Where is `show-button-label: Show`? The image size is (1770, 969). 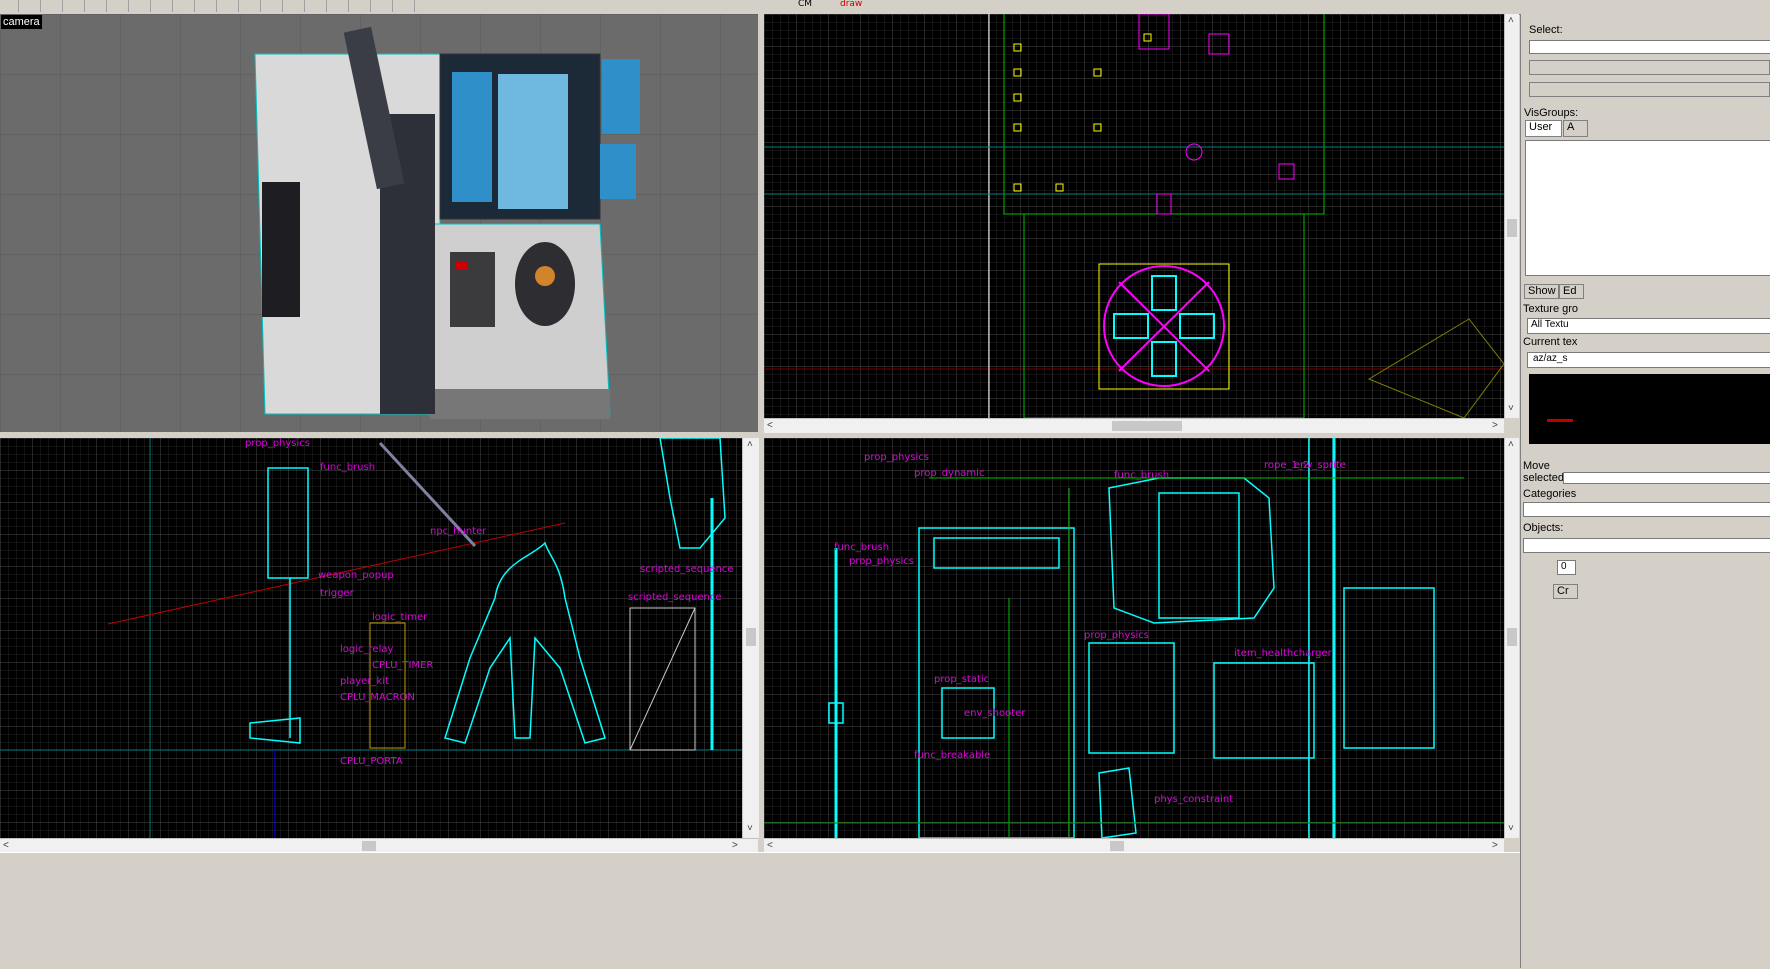 show-button-label: Show is located at coordinates (1542, 291).